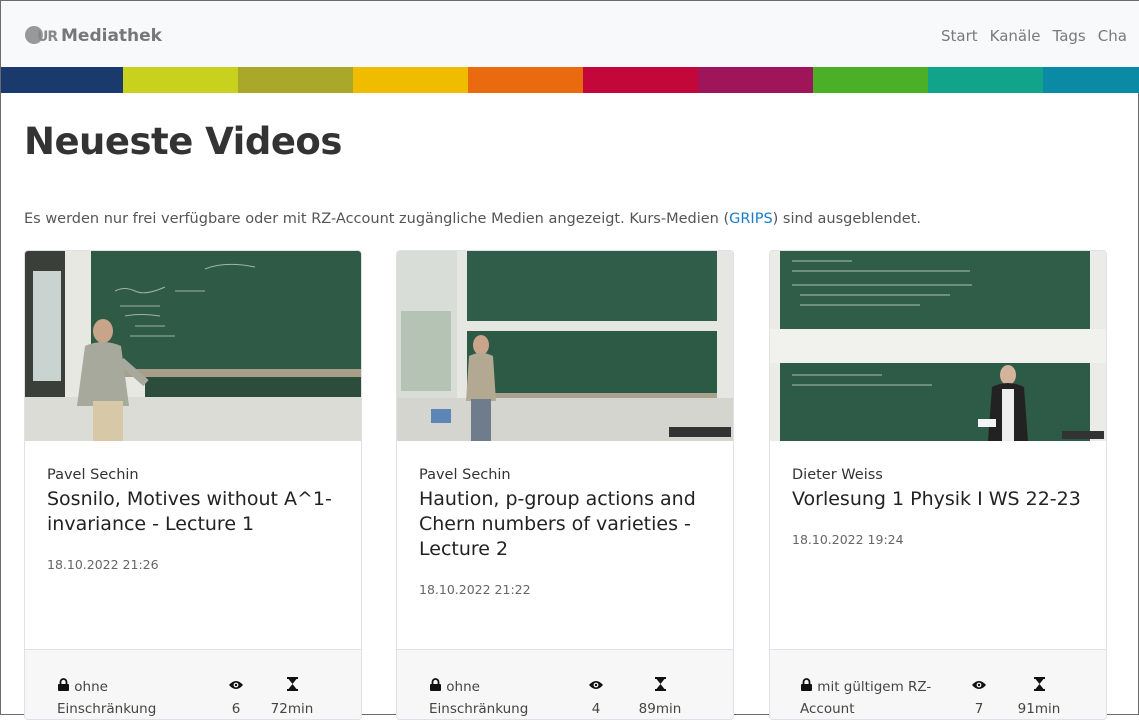 This screenshot has height=720, width=1139. I want to click on color-stripe, so click(570, 80).